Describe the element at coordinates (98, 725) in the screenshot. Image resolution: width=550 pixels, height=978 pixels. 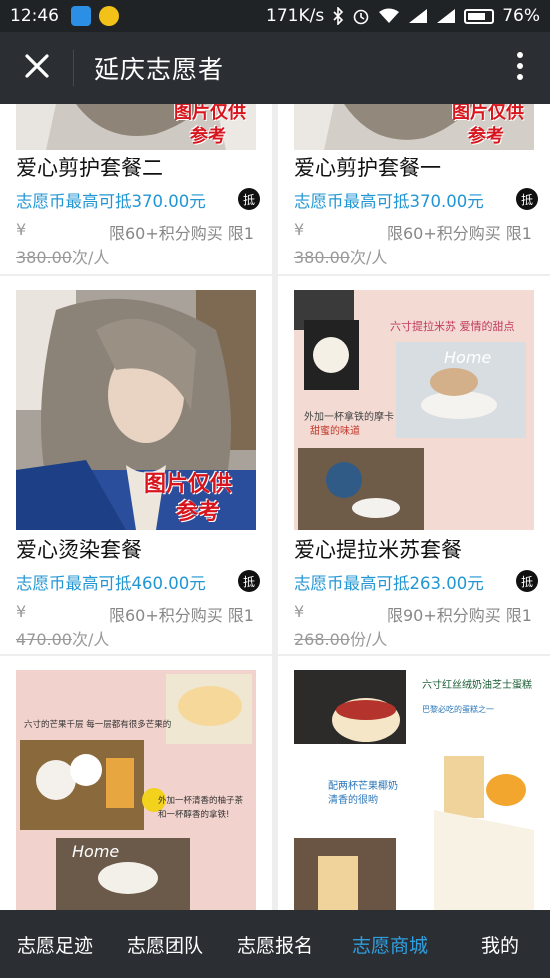
I see `image-caption: 六寸的芒果千层 每一层都有很多芒果的` at that location.